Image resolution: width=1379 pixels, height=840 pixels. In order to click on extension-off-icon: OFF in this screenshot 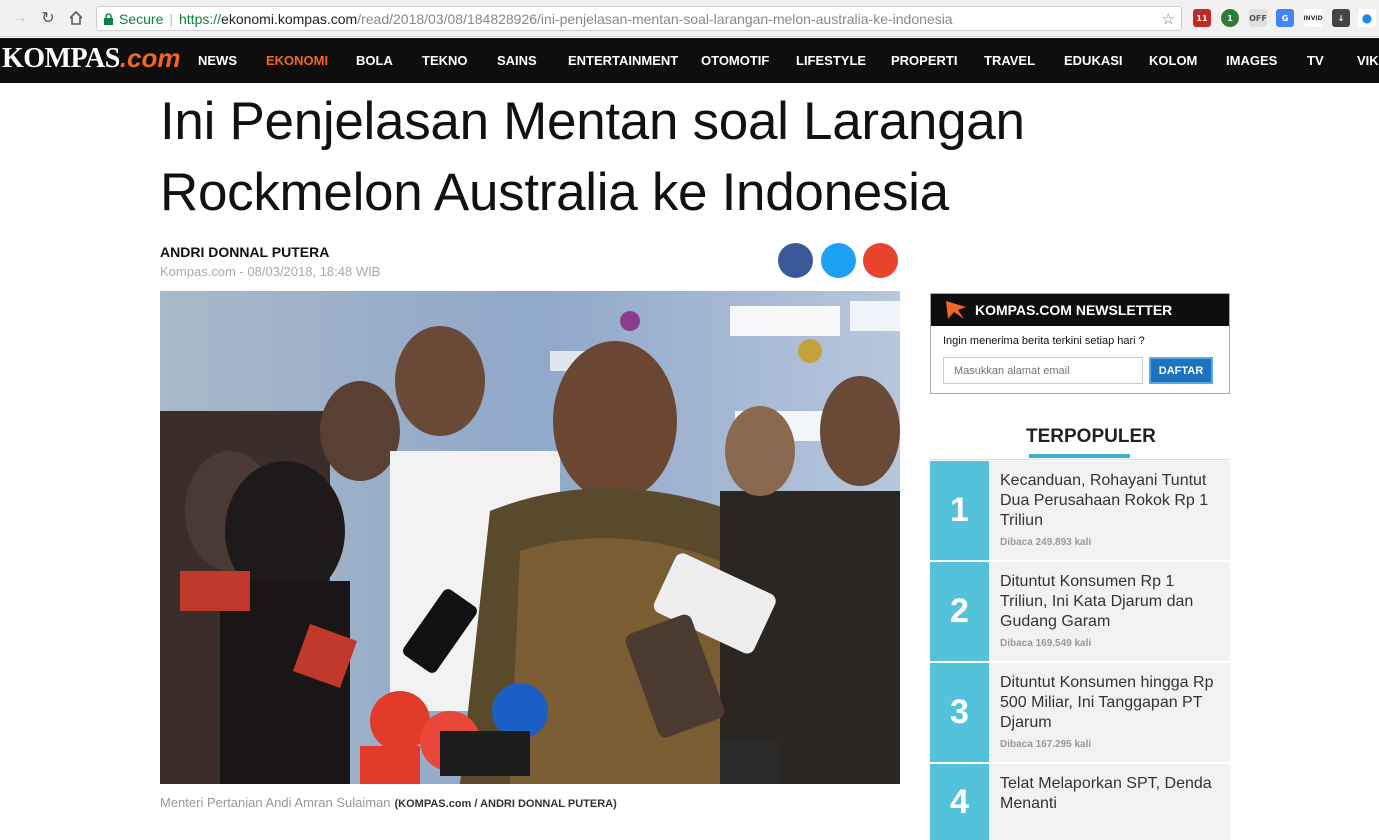, I will do `click(1258, 18)`.